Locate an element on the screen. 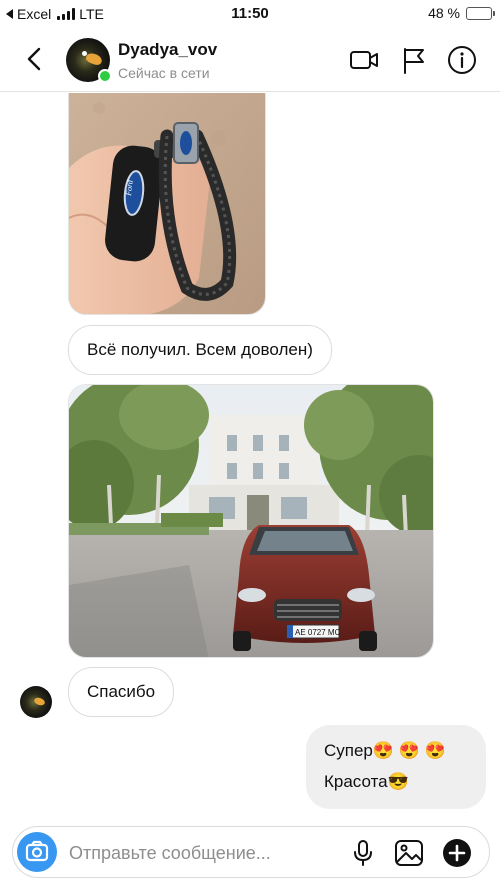 The width and height of the screenshot is (500, 889). plus-icon is located at coordinates (457, 853).